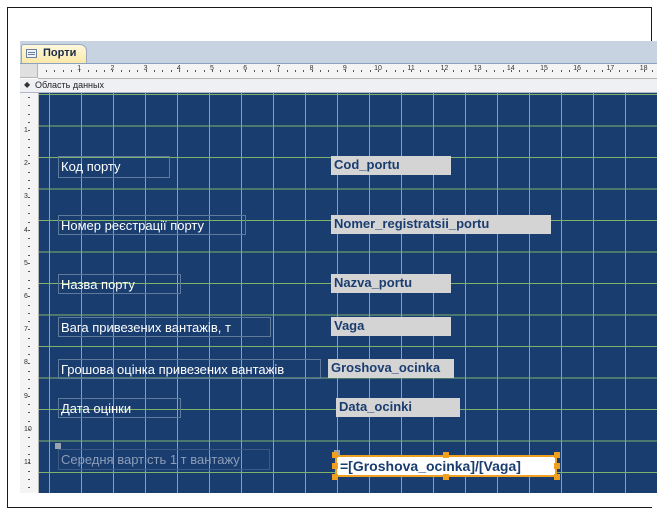 The image size is (660, 515). Describe the element at coordinates (338, 52) in the screenshot. I see `document-tab-bar: Порти` at that location.